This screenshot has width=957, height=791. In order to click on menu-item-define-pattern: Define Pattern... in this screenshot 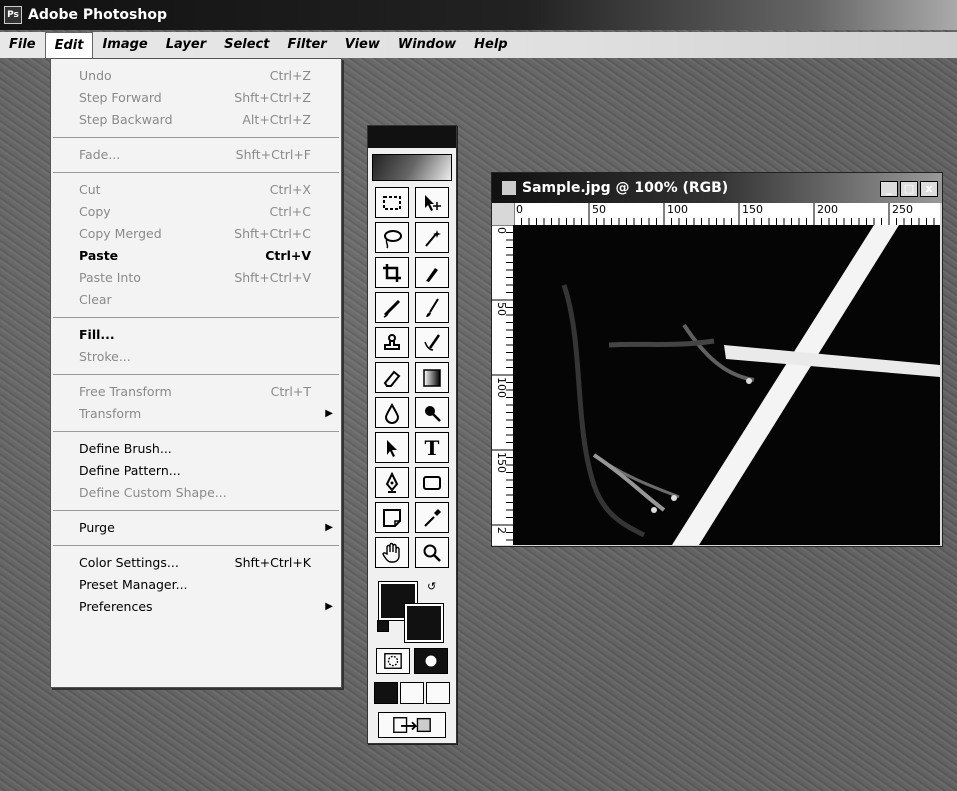, I will do `click(196, 471)`.